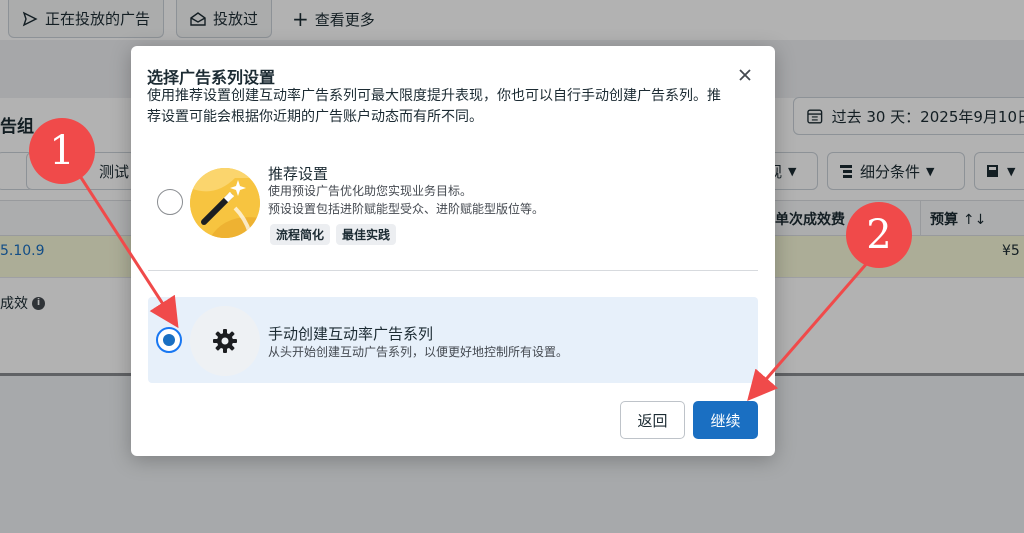 This screenshot has width=1024, height=533. I want to click on tag: 最佳实践, so click(366, 234).